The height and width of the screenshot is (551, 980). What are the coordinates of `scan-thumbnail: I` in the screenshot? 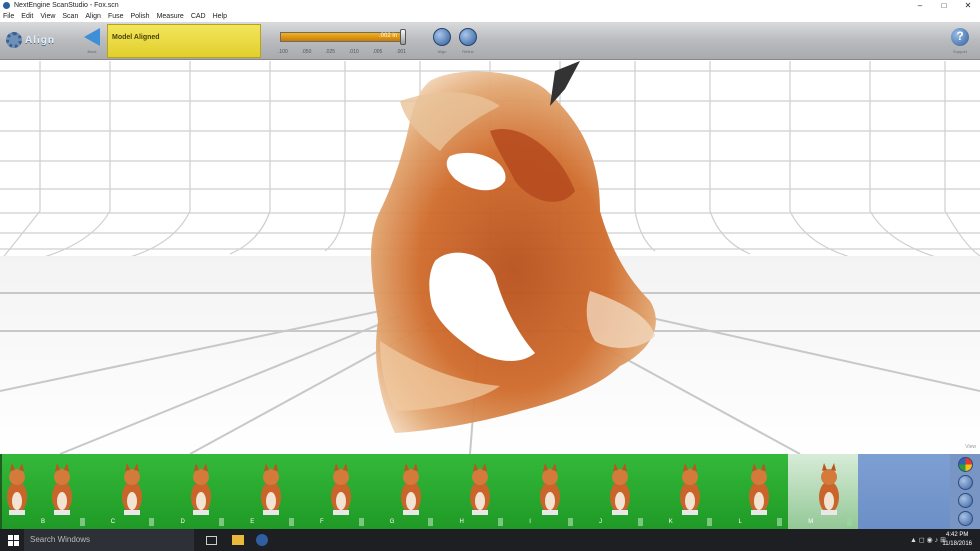 It's located at (544, 491).